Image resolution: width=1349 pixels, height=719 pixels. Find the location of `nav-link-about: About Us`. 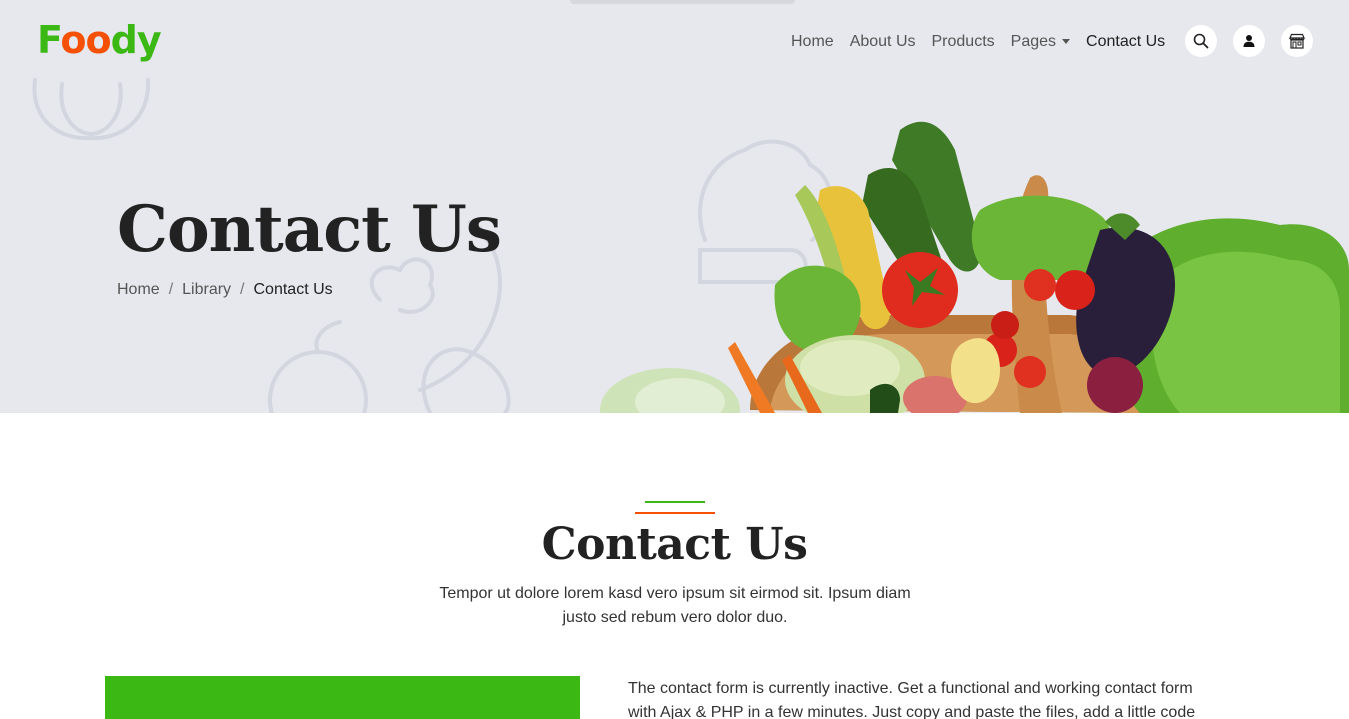

nav-link-about: About Us is located at coordinates (883, 42).